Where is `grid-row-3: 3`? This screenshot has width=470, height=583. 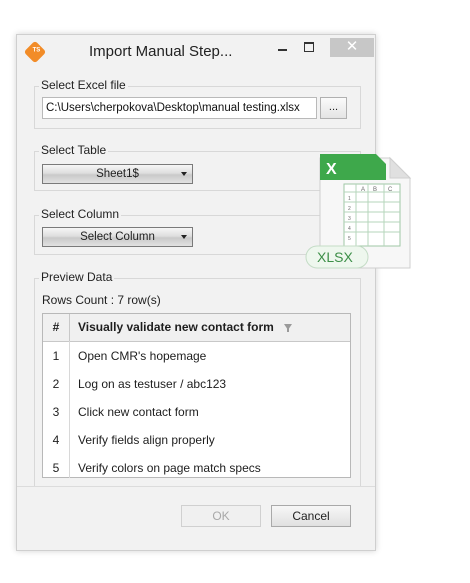
grid-row-3: 3 is located at coordinates (349, 219).